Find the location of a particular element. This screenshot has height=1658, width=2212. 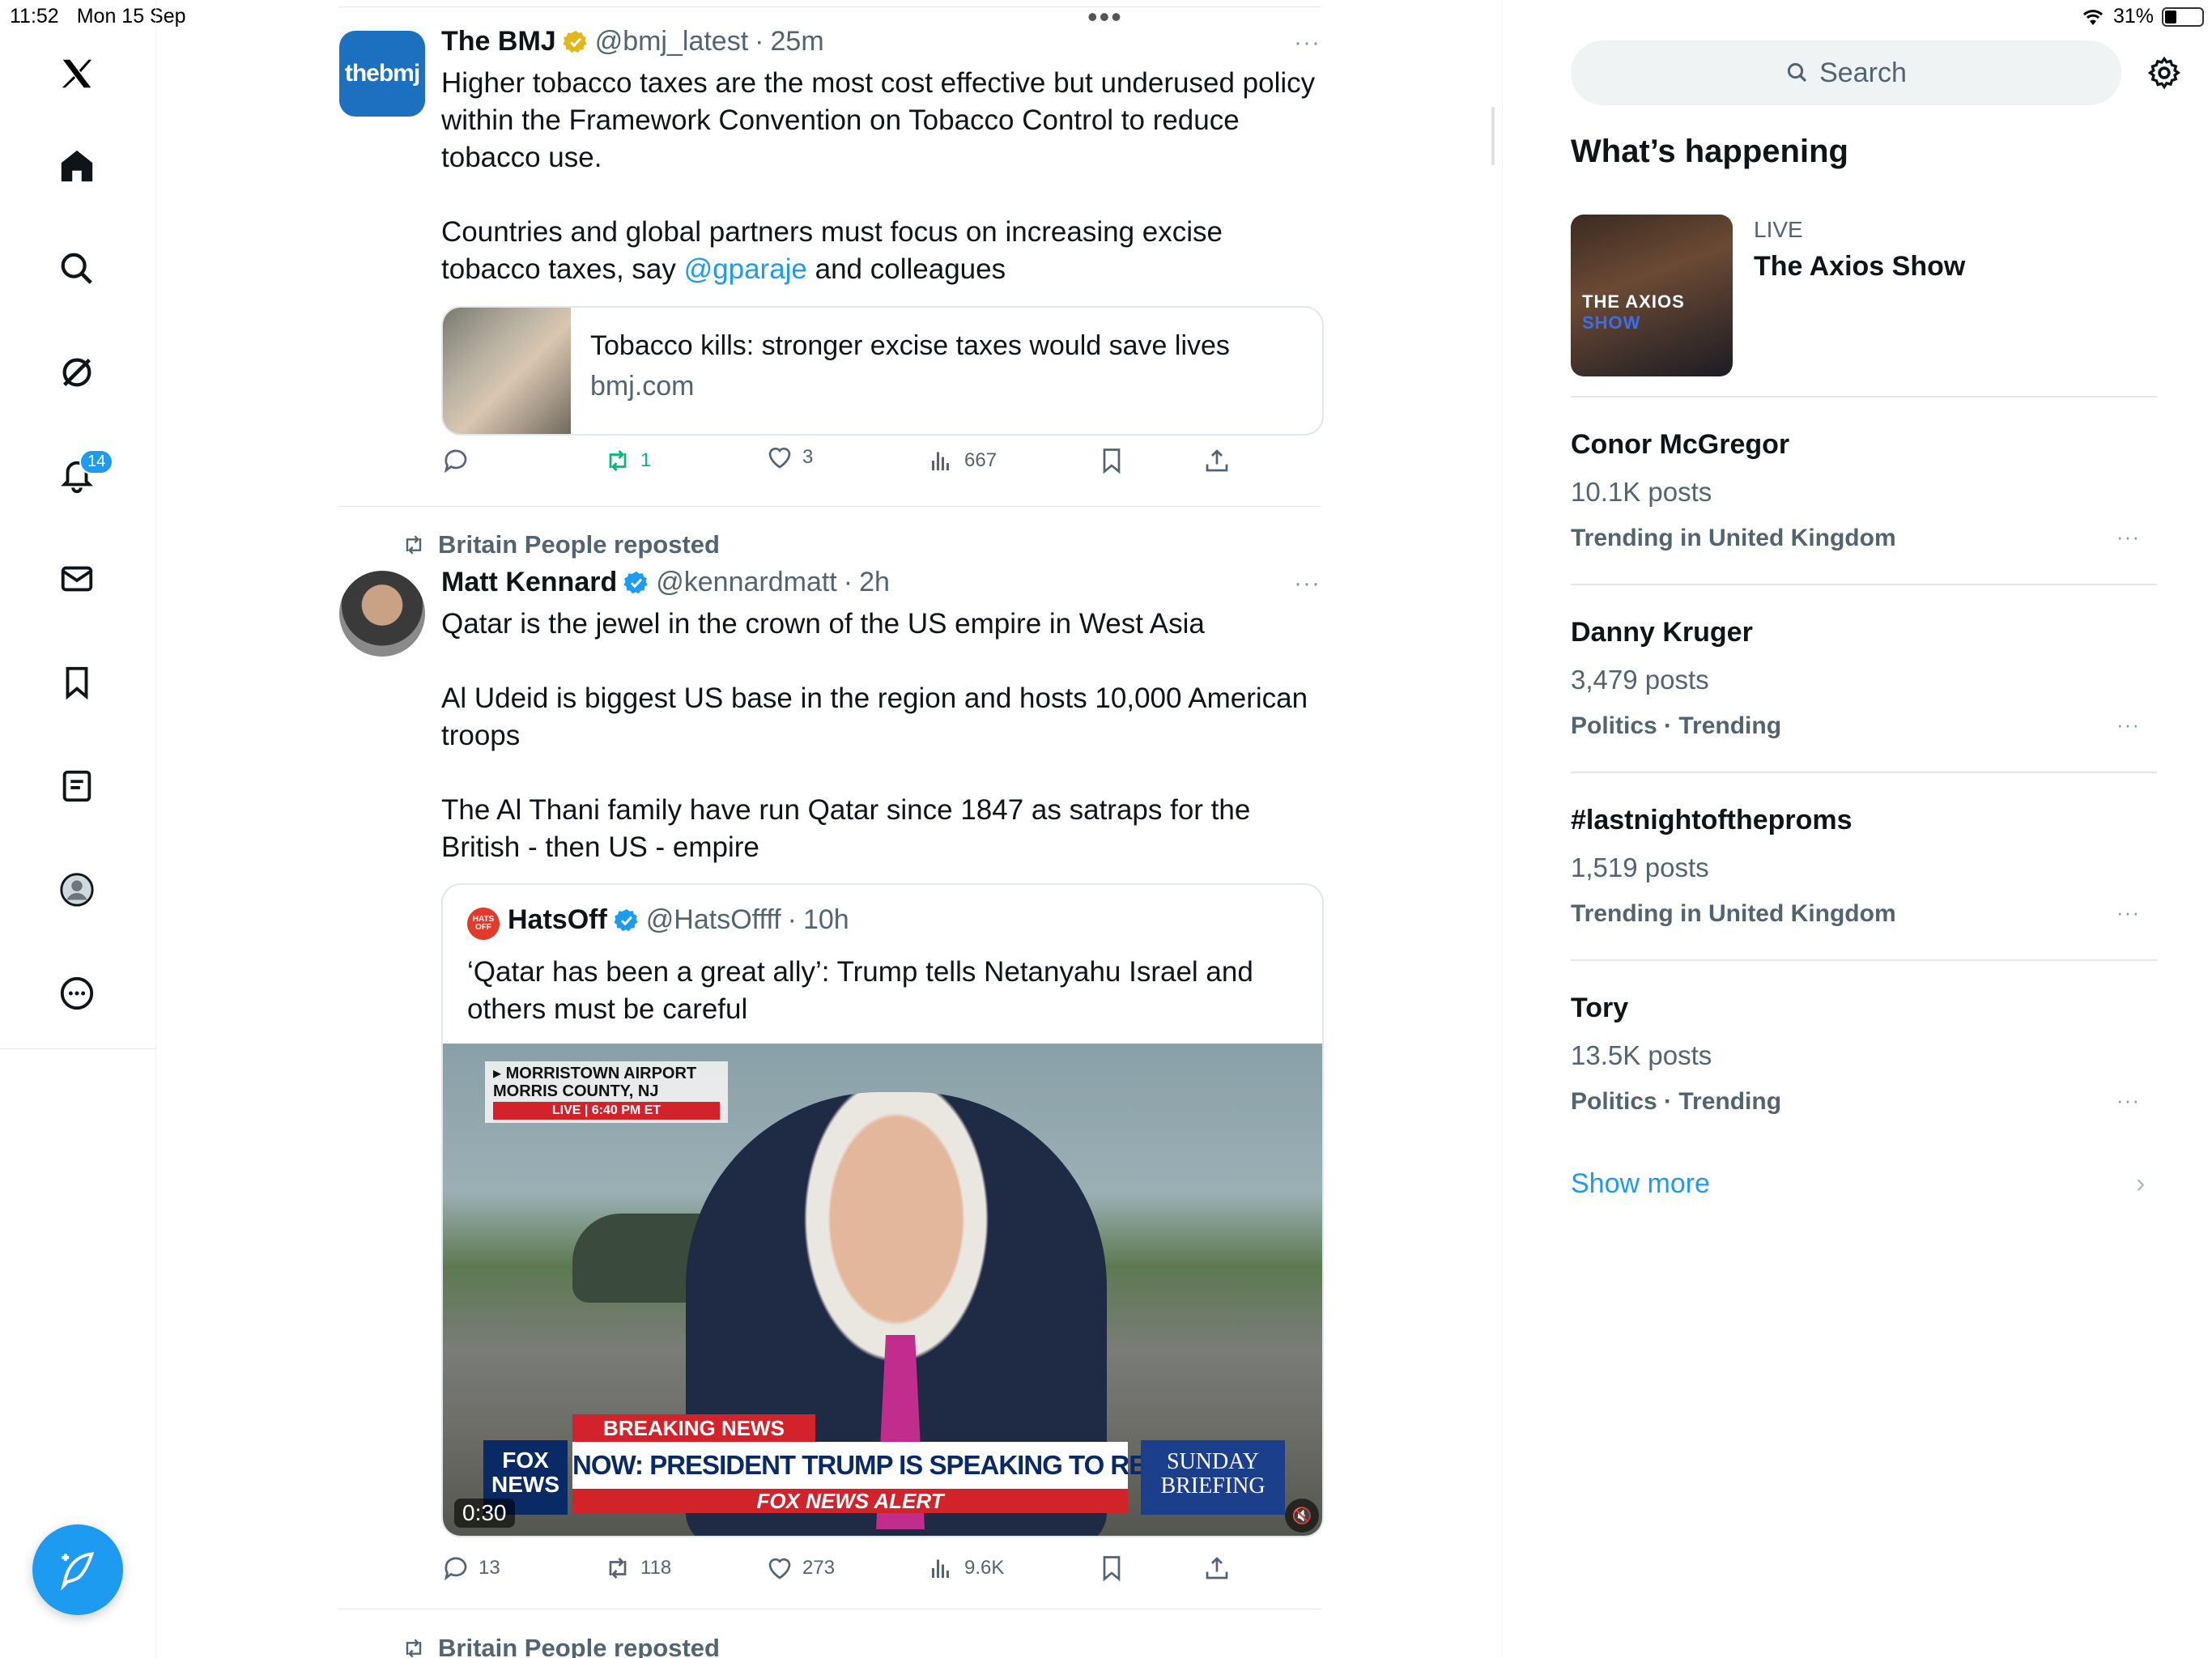

show-more-link: Show more is located at coordinates (1641, 1184).